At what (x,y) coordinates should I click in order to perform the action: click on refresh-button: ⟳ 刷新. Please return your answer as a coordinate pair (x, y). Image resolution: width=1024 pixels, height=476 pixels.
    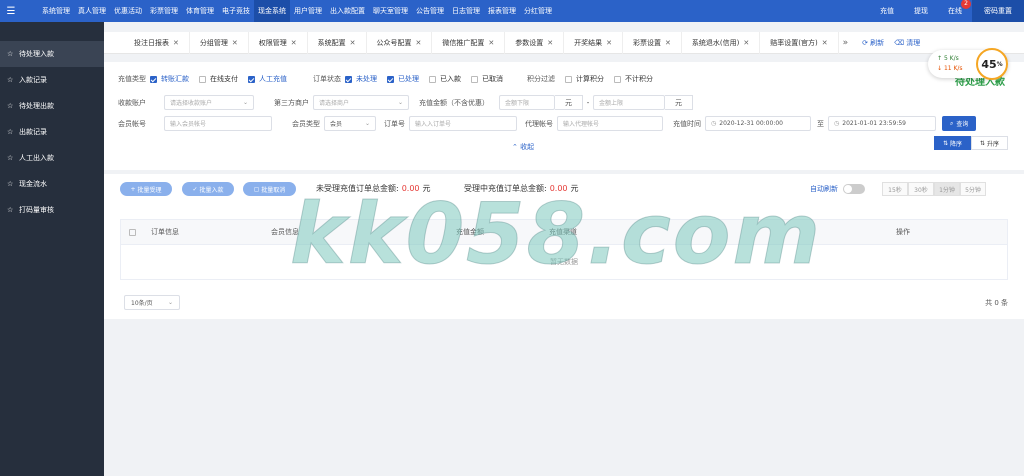
    Looking at the image, I should click on (873, 43).